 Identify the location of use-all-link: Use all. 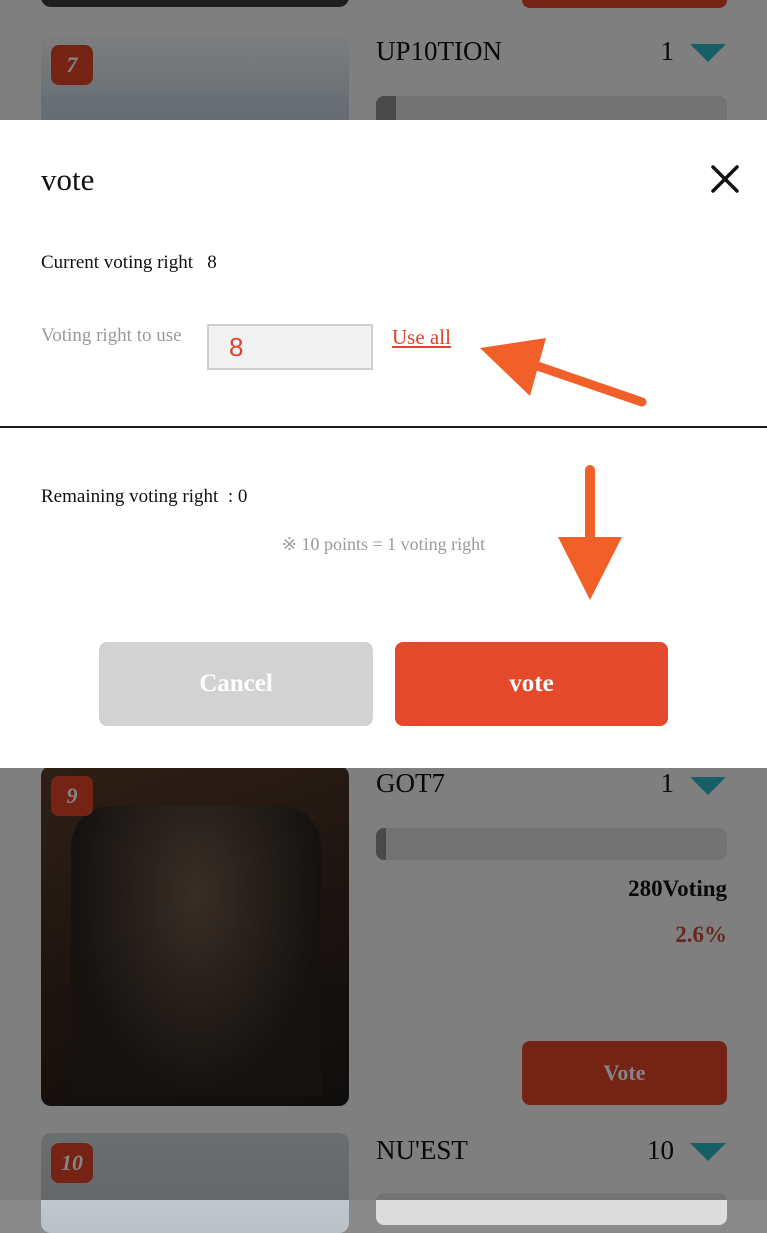
(421, 337).